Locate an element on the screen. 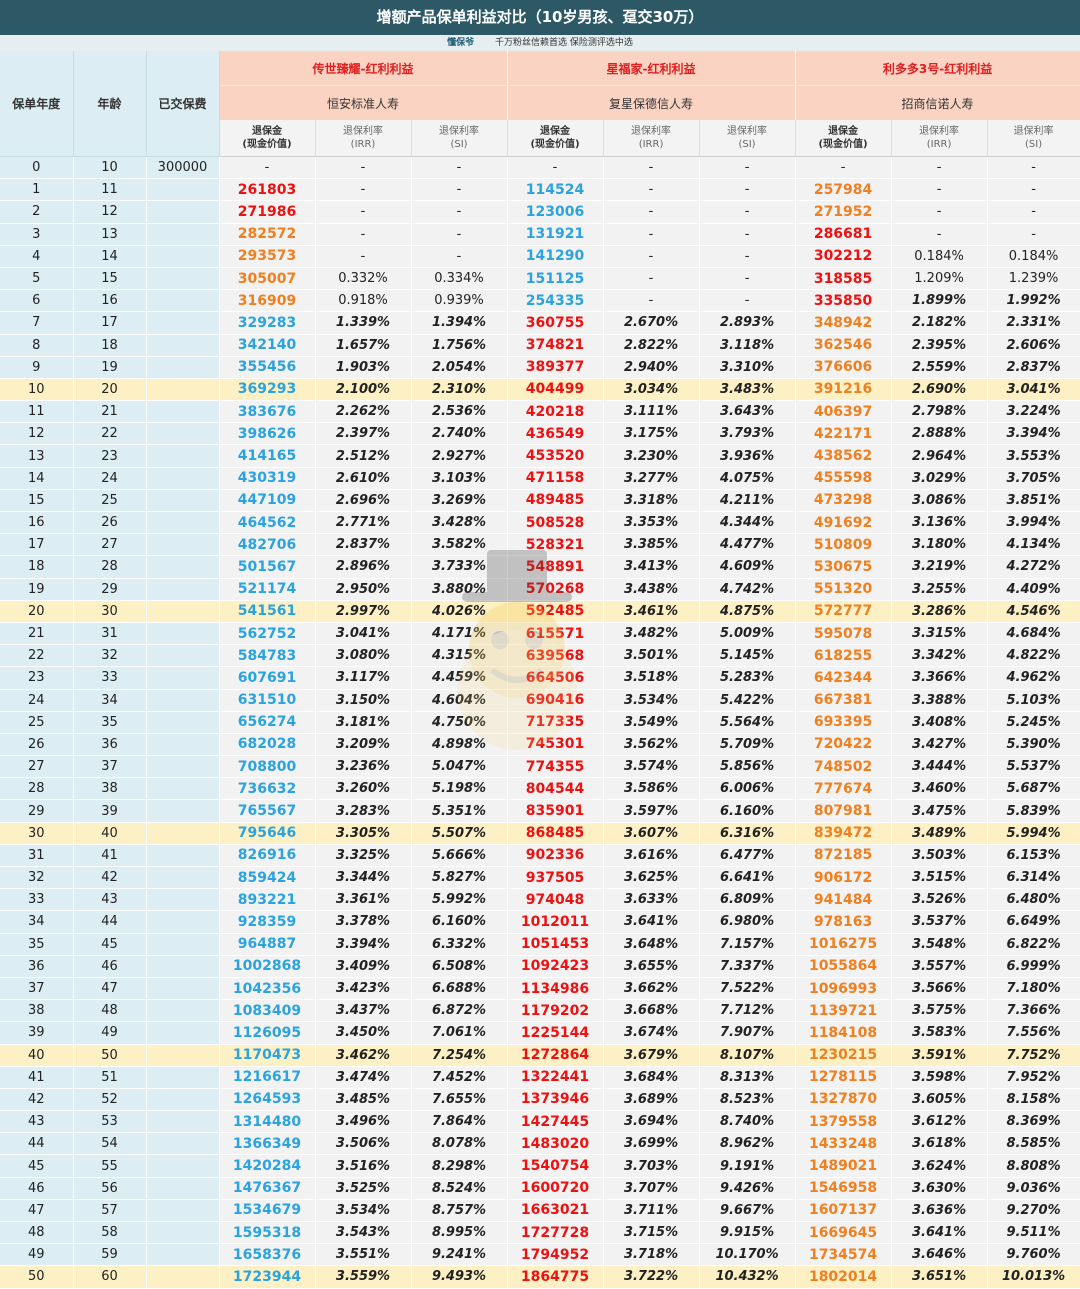 This screenshot has height=1289, width=1080. irr-cell: 2.395% is located at coordinates (939, 345).